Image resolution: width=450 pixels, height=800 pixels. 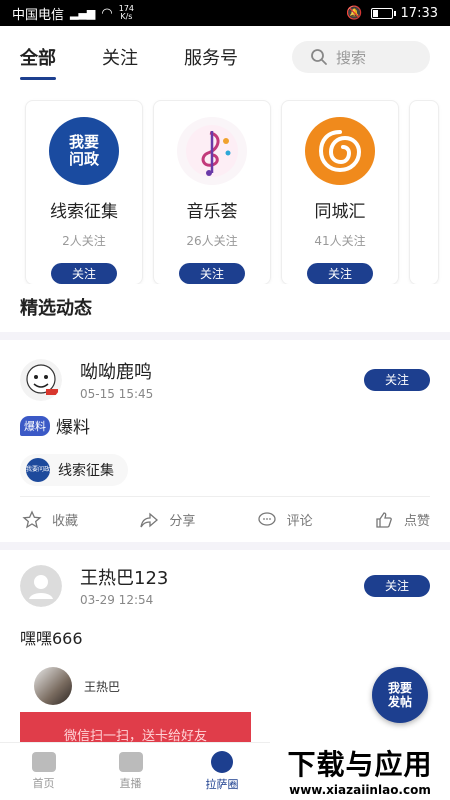 What do you see at coordinates (212, 240) in the screenshot?
I see `card-follow-count: 26人关注` at bounding box center [212, 240].